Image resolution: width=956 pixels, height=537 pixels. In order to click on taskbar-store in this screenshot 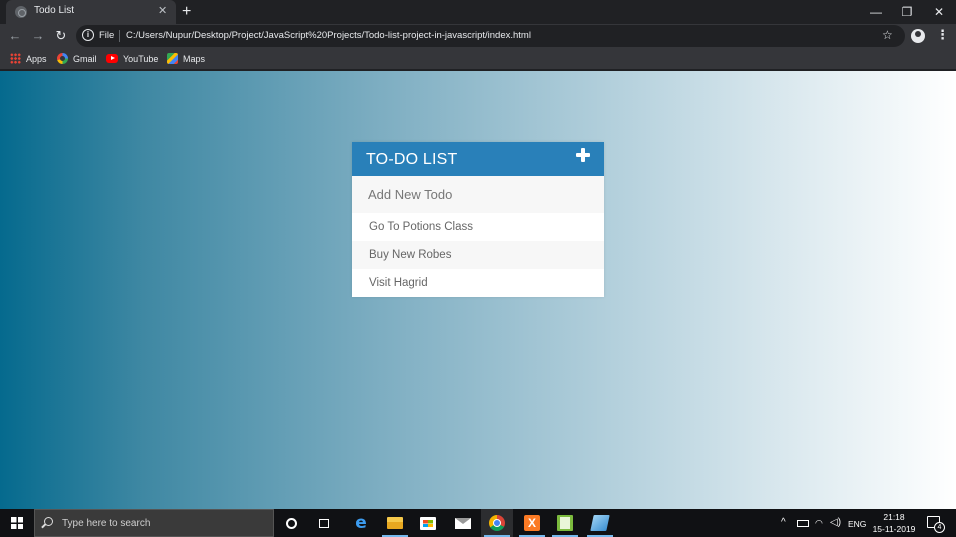, I will do `click(428, 523)`.